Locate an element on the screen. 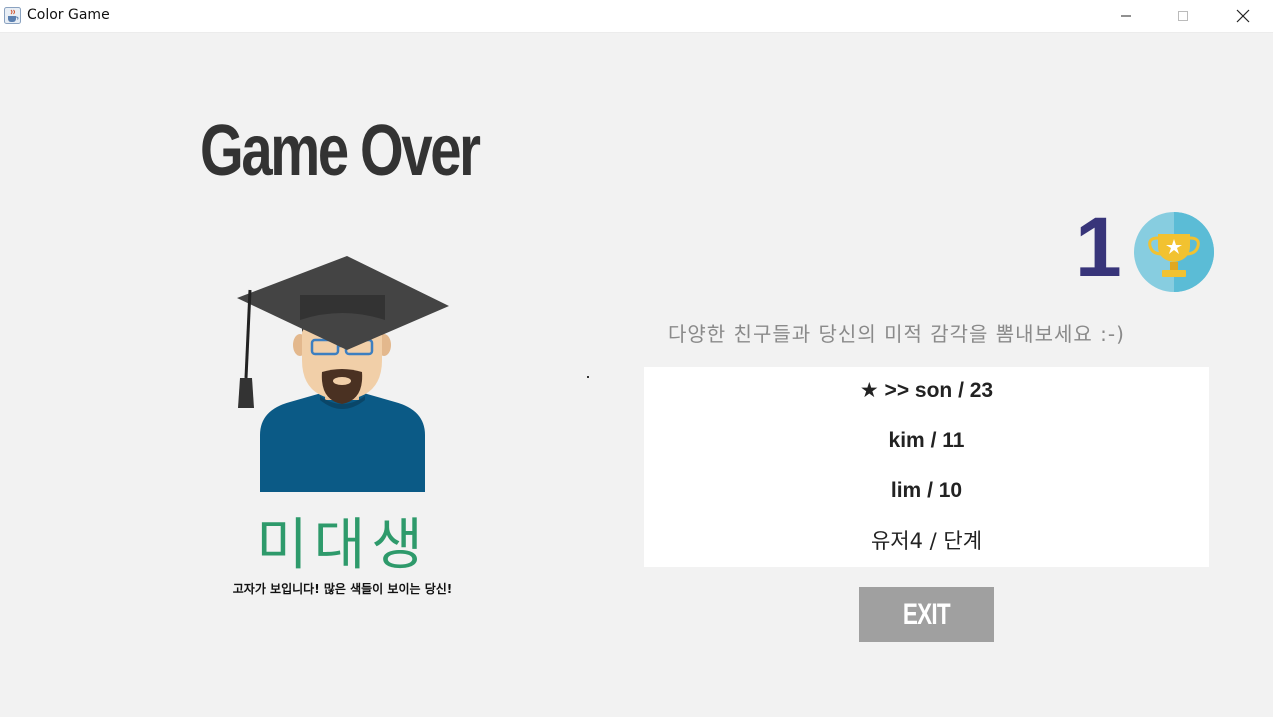 Image resolution: width=1273 pixels, height=717 pixels. maximize-icon is located at coordinates (1183, 16).